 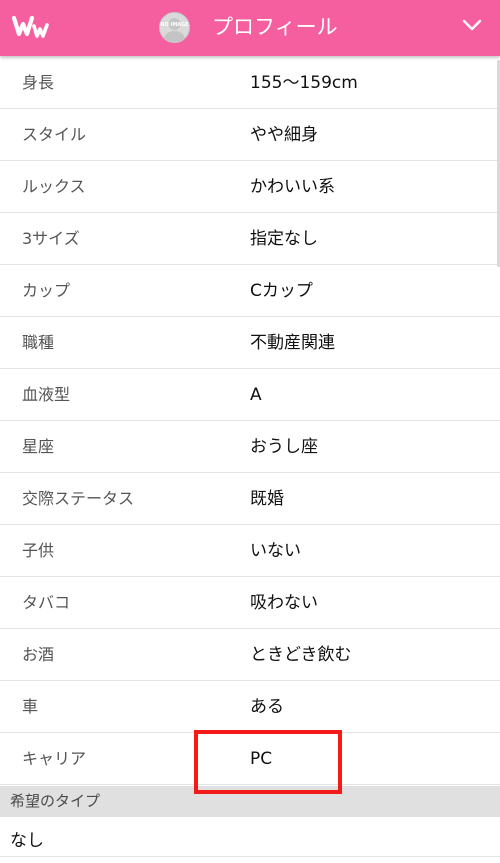 I want to click on profile-row-value: いない, so click(x=275, y=551).